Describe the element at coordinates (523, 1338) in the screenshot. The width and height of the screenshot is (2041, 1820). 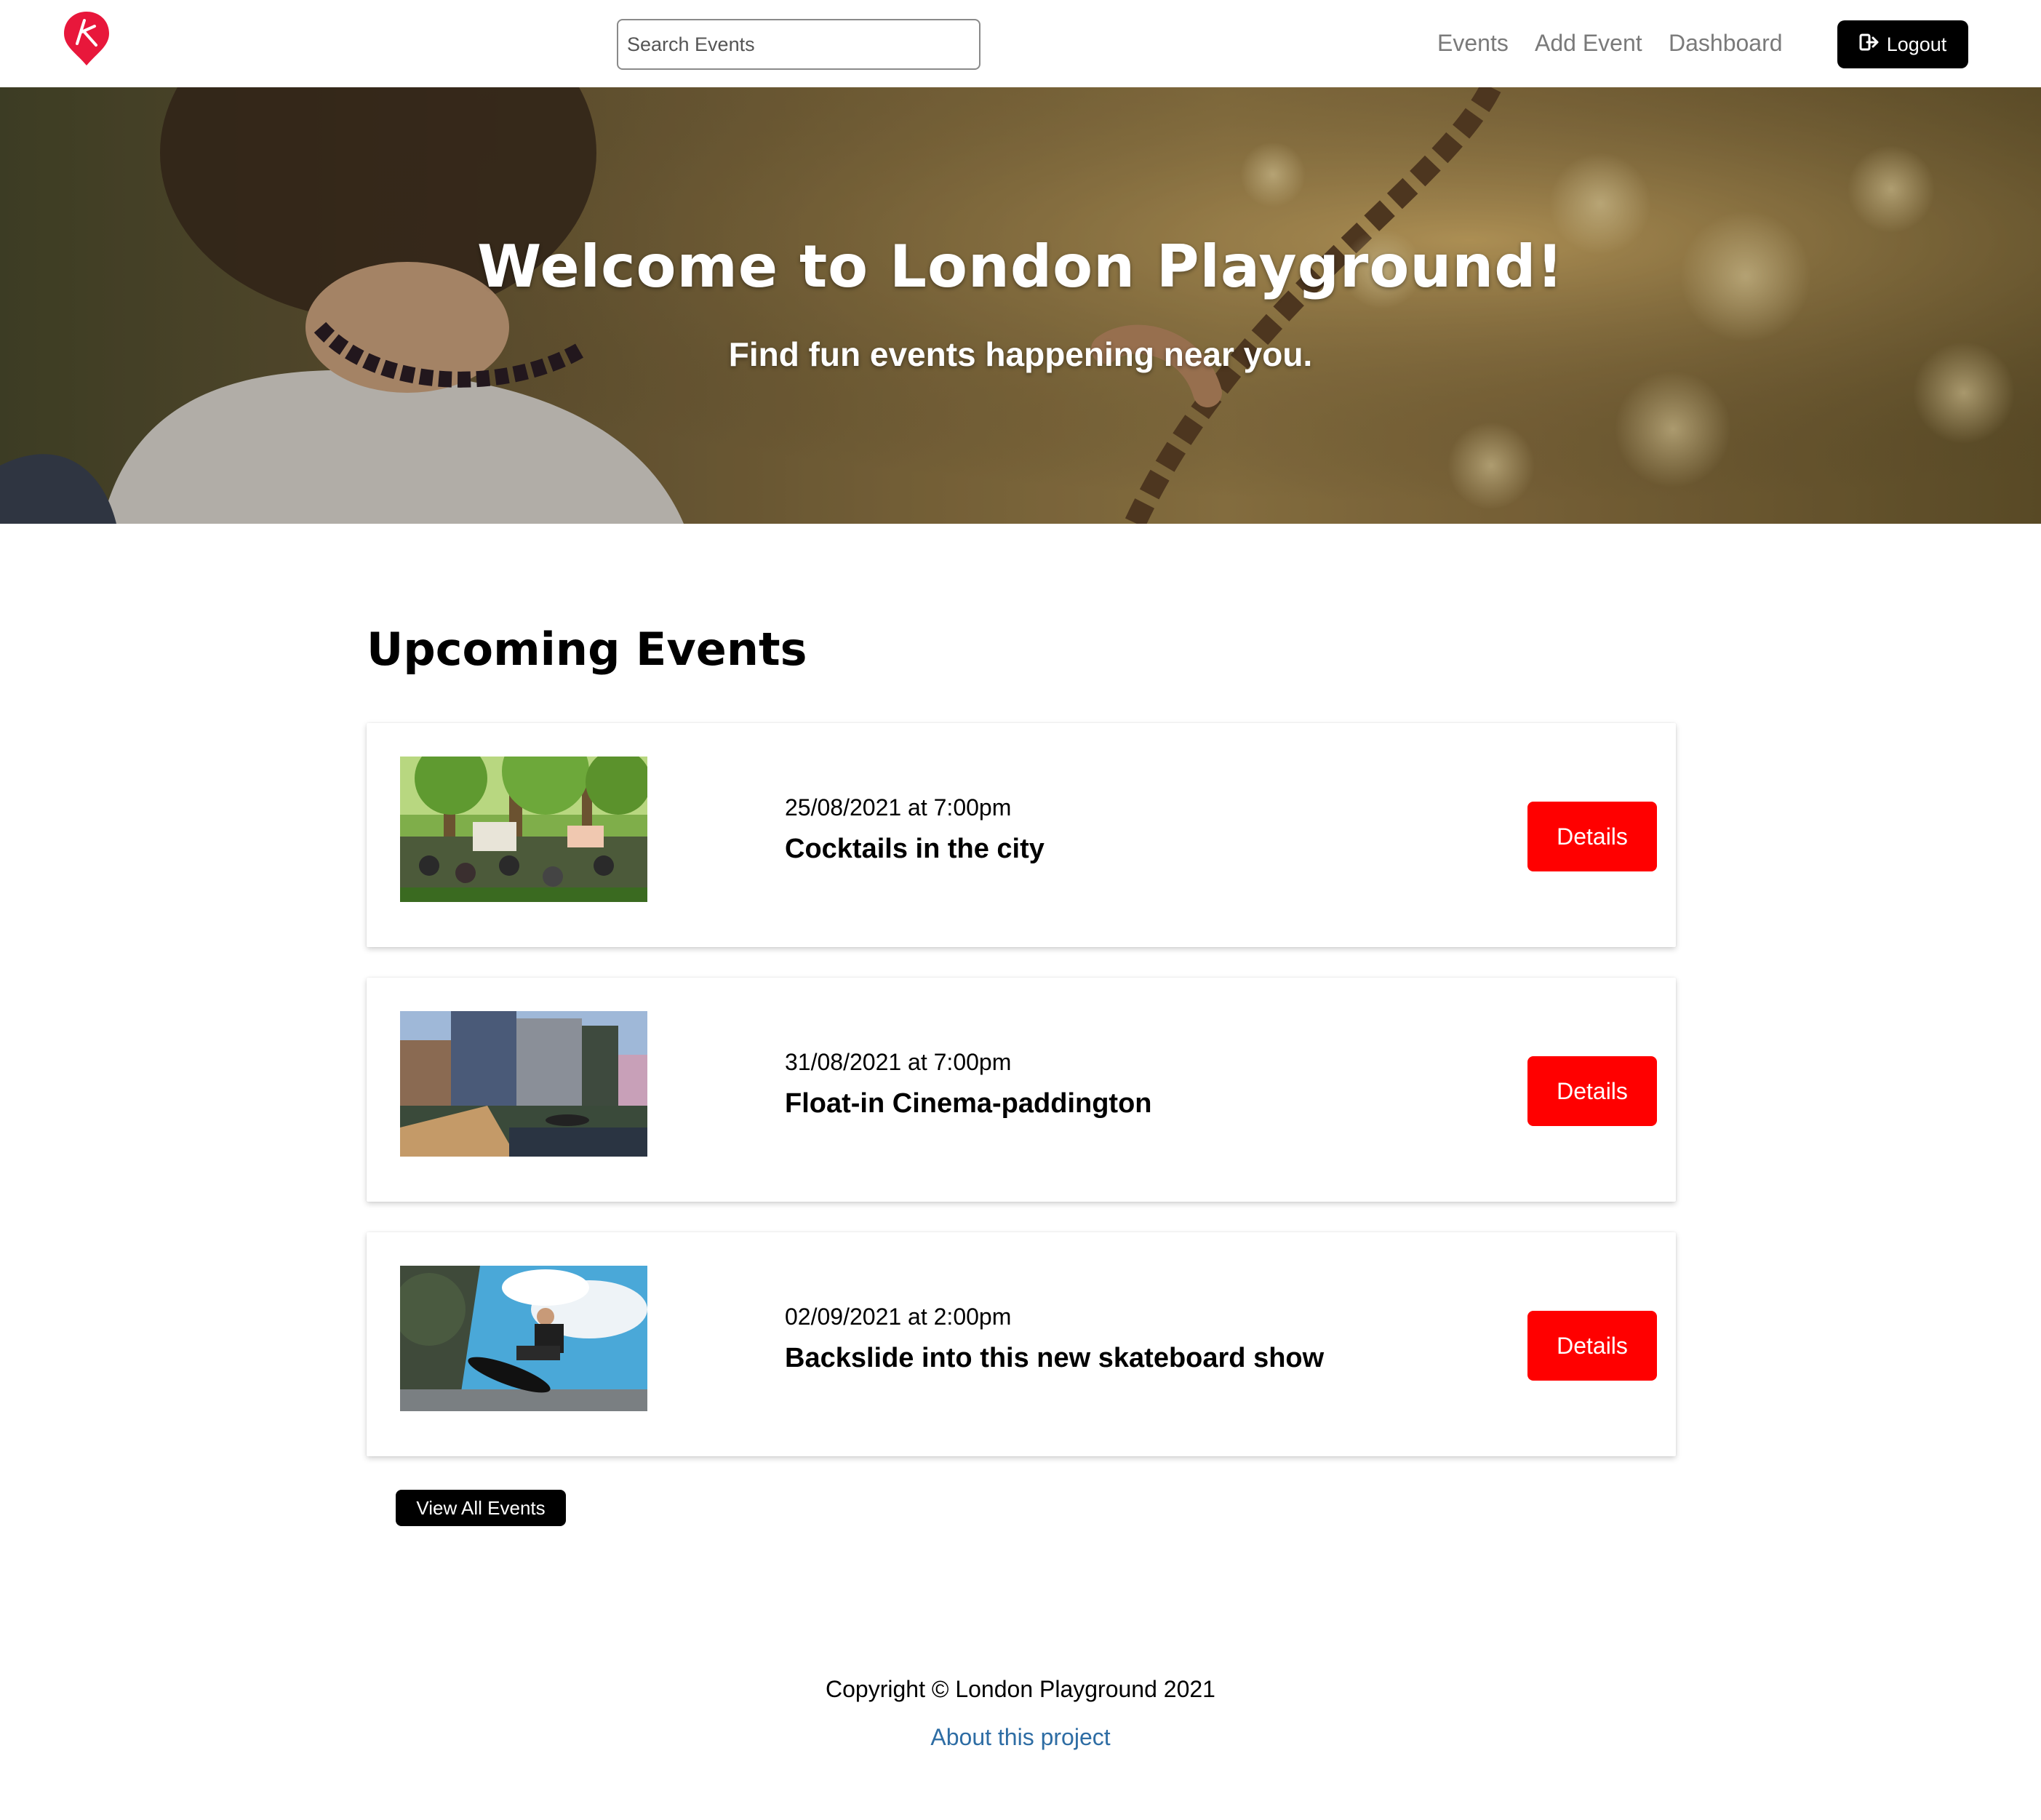
I see `event-image-skateboard` at that location.